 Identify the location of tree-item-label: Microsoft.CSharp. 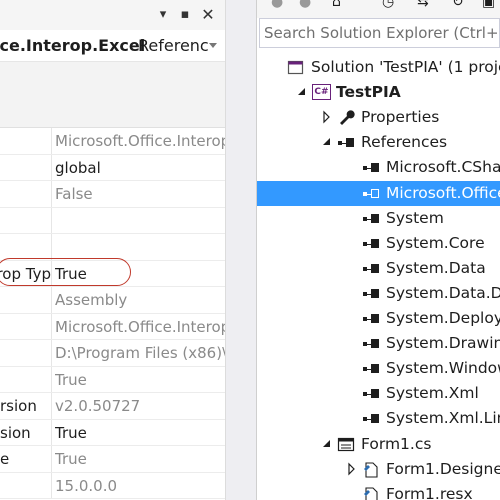
(443, 167).